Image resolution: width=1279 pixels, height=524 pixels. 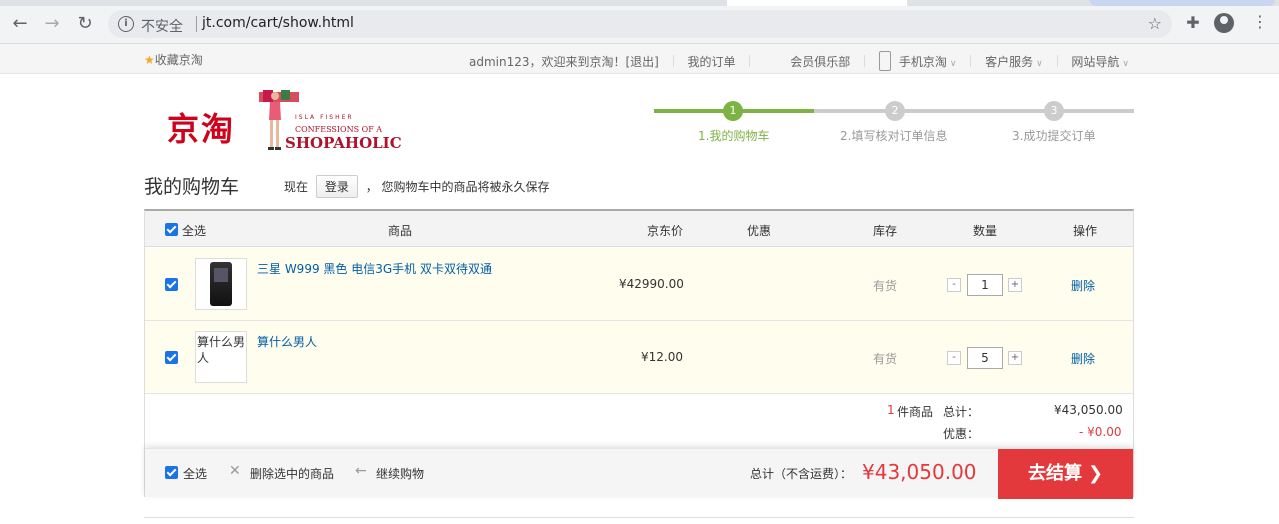 What do you see at coordinates (974, 111) in the screenshot?
I see `step-line-inactive` at bounding box center [974, 111].